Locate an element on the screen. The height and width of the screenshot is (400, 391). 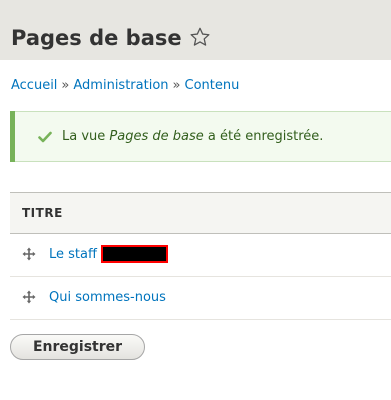
breadcrumb: Accueil» Administration» Contenu is located at coordinates (125, 86).